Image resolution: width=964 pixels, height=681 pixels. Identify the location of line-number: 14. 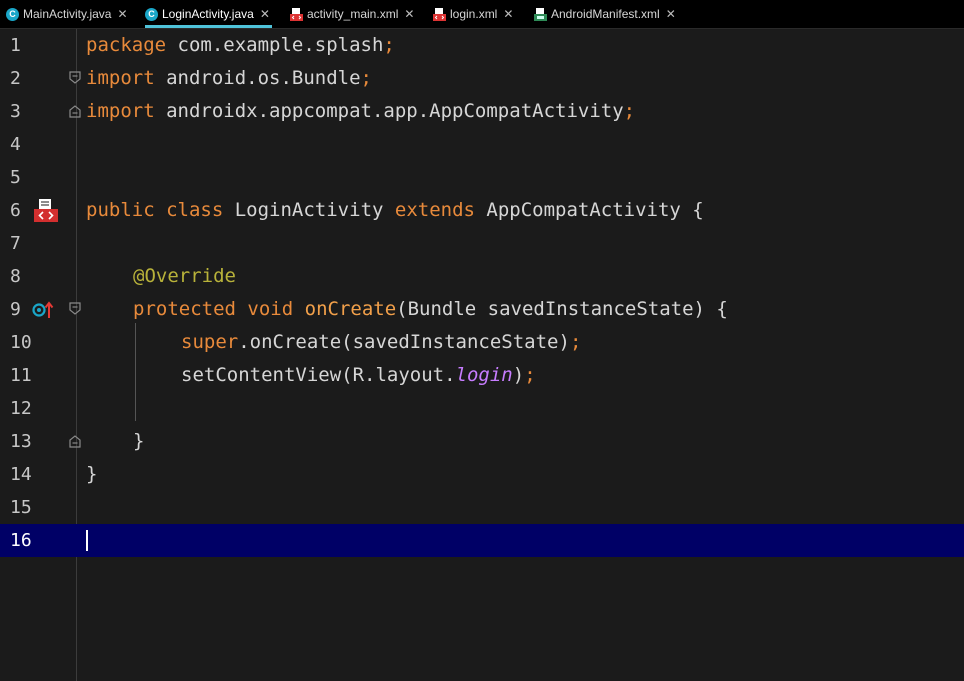
(21, 474).